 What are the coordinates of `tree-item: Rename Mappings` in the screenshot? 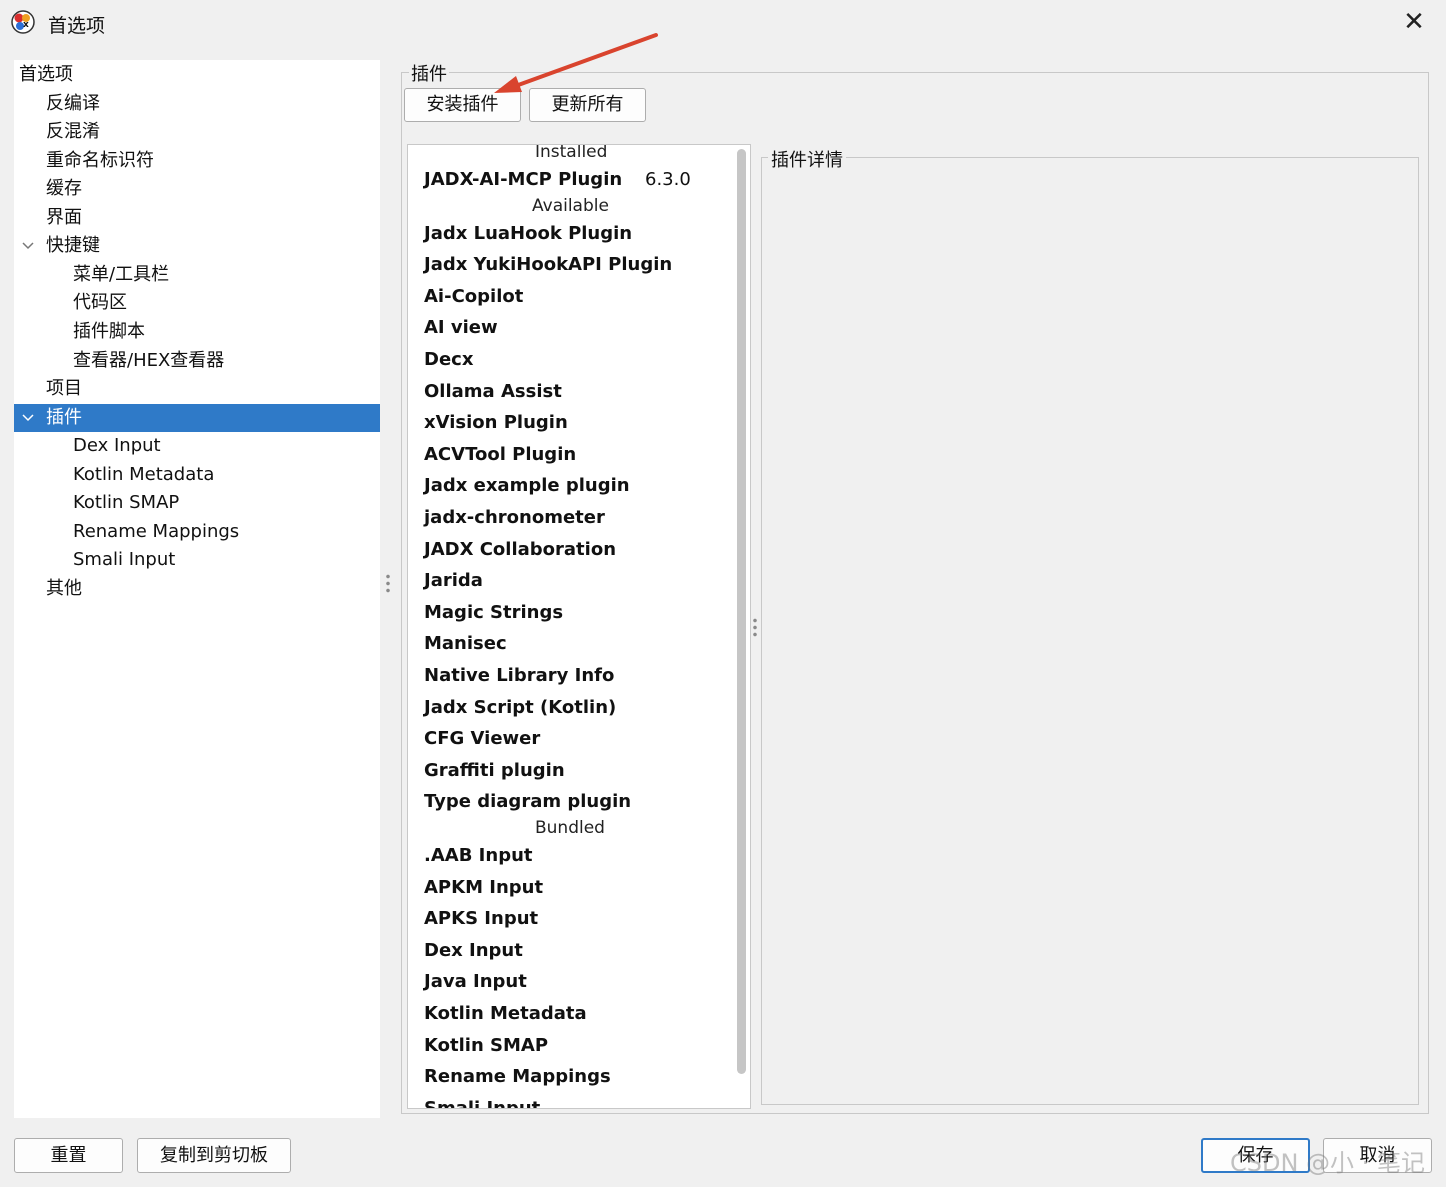 It's located at (197, 532).